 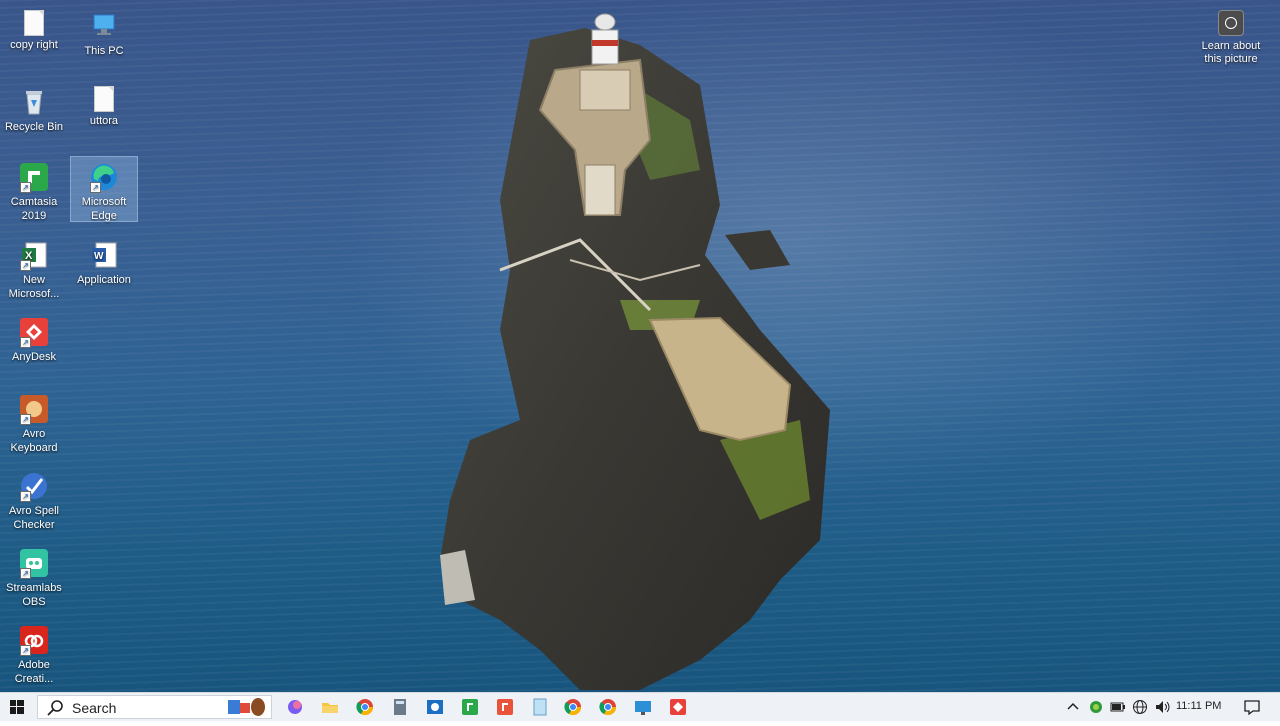 What do you see at coordinates (34, 102) in the screenshot?
I see `recycle-bin-icon` at bounding box center [34, 102].